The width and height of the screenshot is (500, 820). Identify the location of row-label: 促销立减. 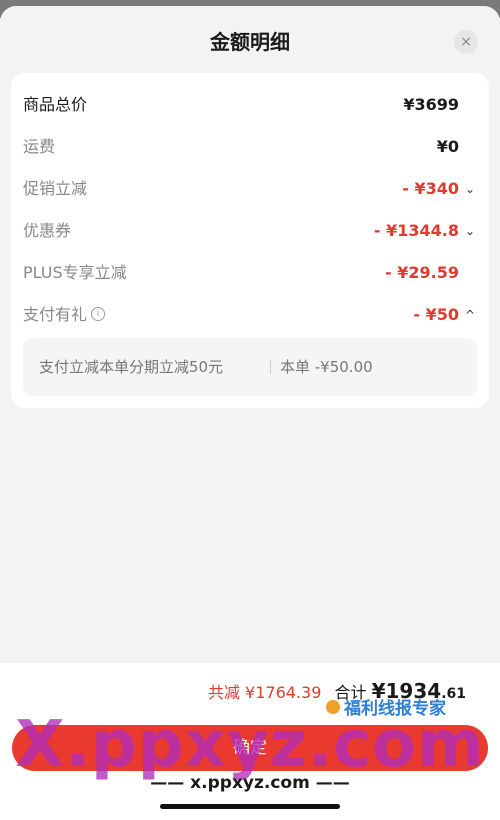
(55, 188).